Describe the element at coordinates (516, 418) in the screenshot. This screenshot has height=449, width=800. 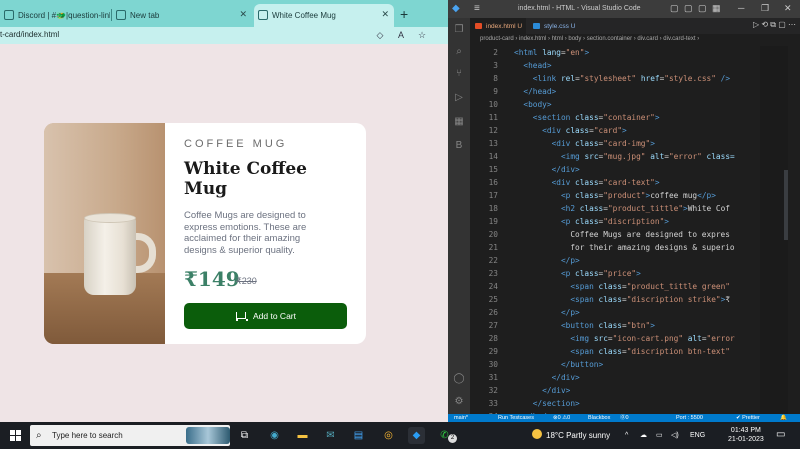
I see `run-testcases: Run Testcases` at that location.